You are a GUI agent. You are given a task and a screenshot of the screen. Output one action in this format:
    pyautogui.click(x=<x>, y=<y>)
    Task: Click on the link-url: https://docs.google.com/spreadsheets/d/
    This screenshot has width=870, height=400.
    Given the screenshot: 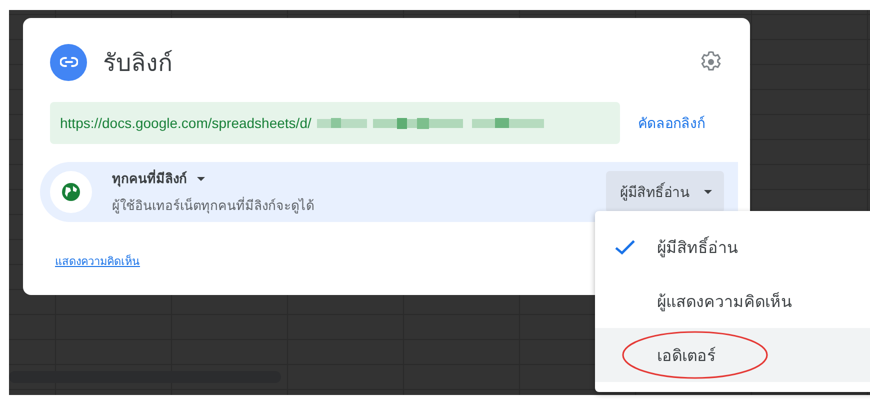 What is the action you would take?
    pyautogui.click(x=186, y=123)
    